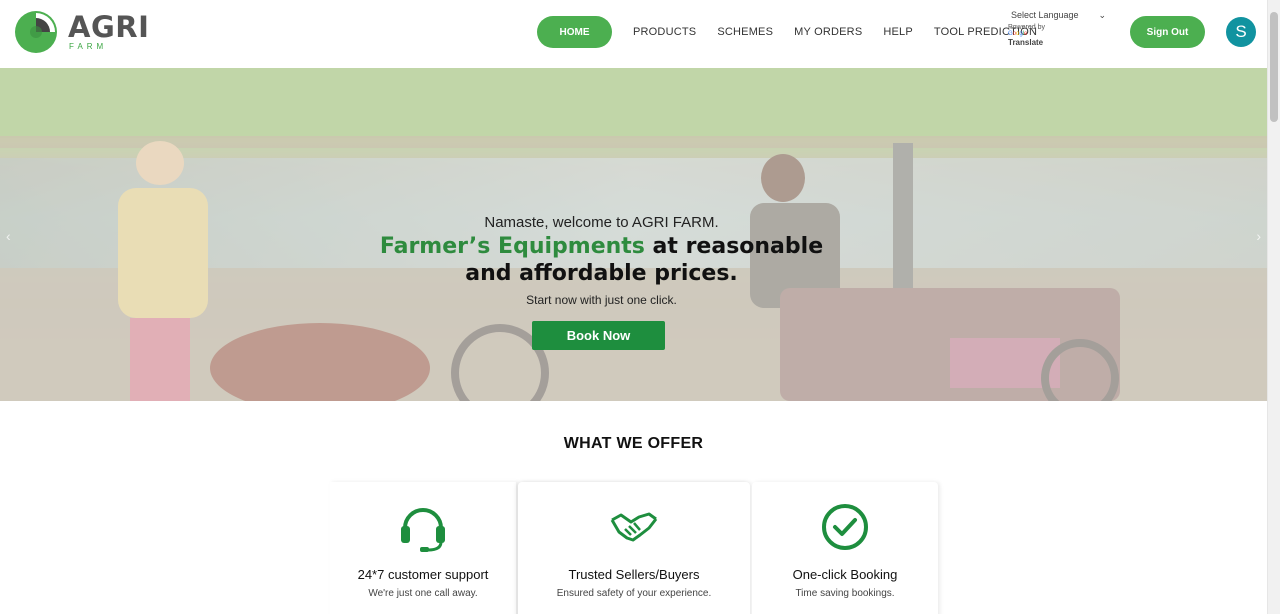  What do you see at coordinates (1241, 32) in the screenshot?
I see `avatar: S` at bounding box center [1241, 32].